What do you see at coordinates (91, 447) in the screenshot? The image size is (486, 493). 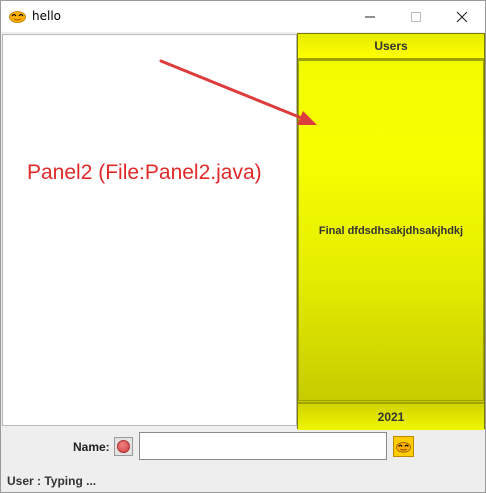 I see `name-label: Name:` at bounding box center [91, 447].